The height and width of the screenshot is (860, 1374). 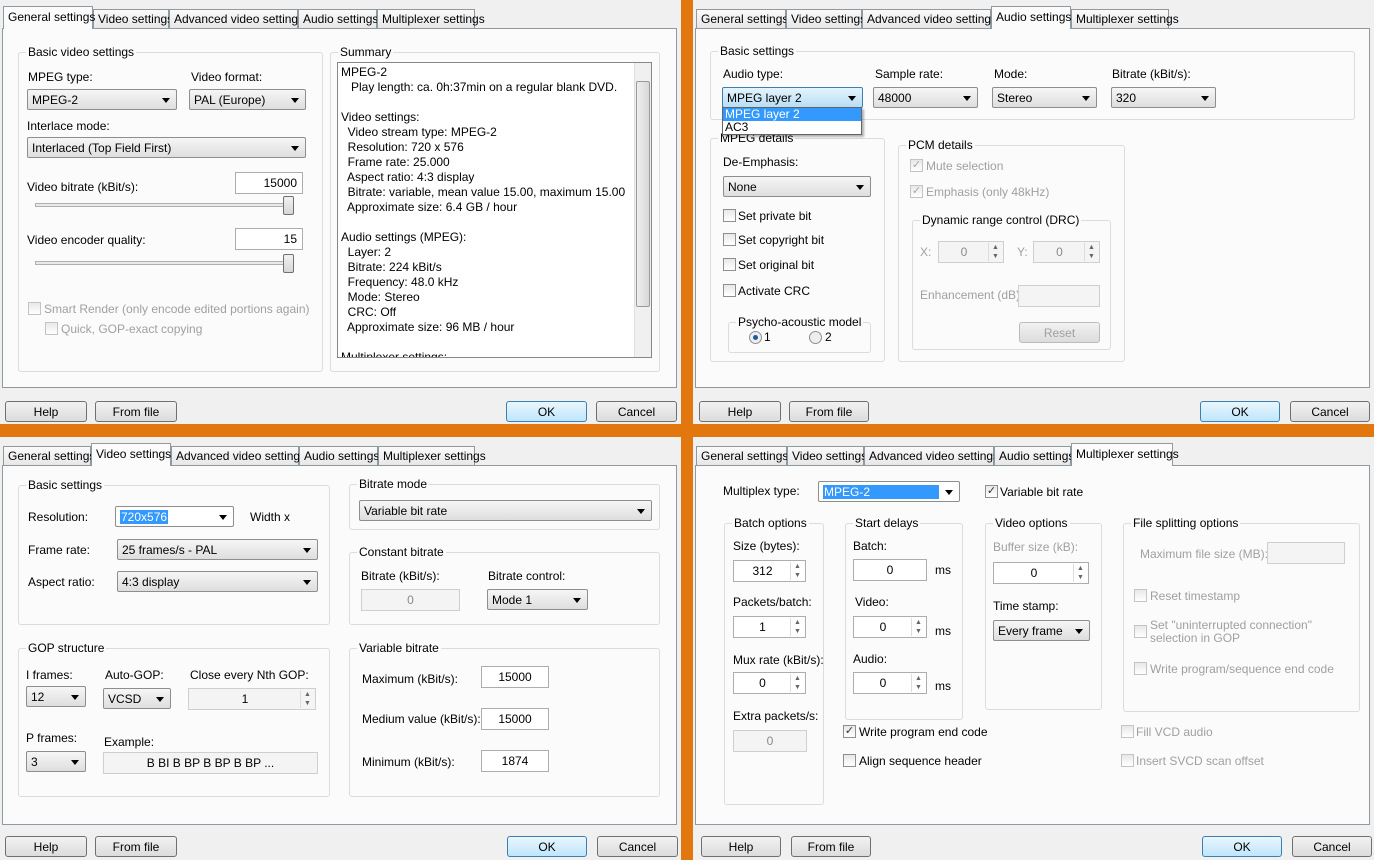 What do you see at coordinates (849, 760) in the screenshot?
I see `align-sequence-header-checkbox` at bounding box center [849, 760].